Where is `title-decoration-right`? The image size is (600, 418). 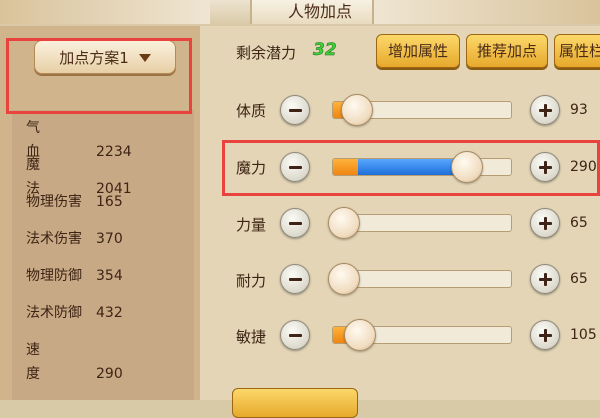 title-decoration-right is located at coordinates (486, 12).